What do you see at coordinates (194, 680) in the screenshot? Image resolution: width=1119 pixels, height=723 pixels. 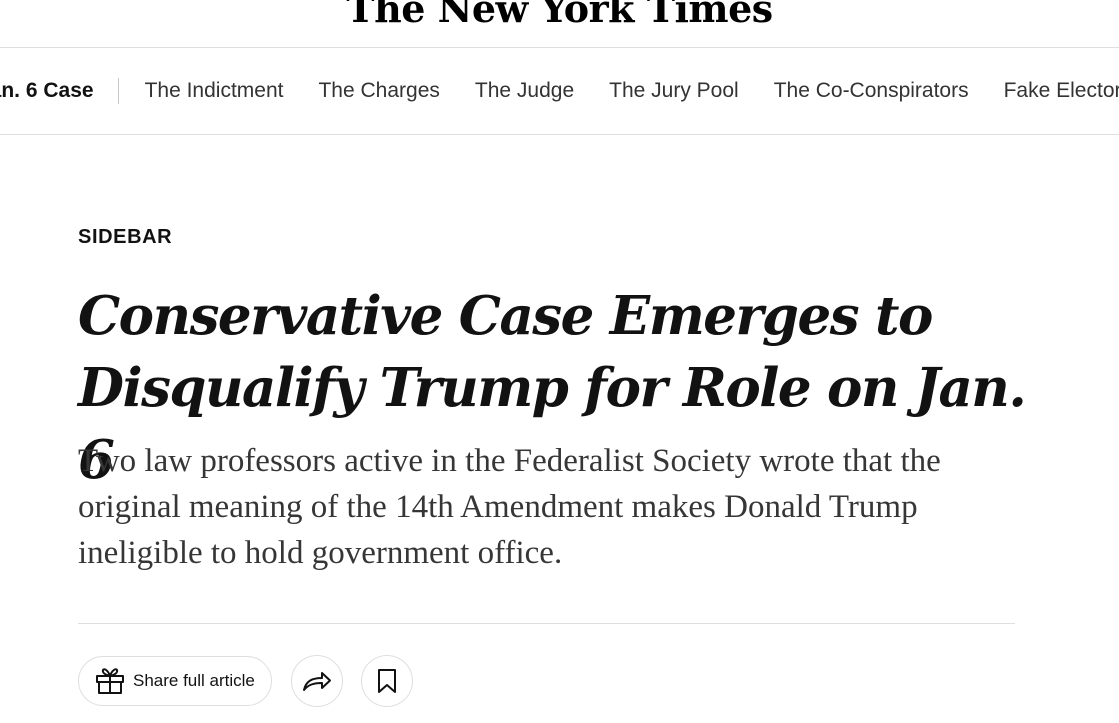 I see `share-full-article-label: Share full article` at bounding box center [194, 680].